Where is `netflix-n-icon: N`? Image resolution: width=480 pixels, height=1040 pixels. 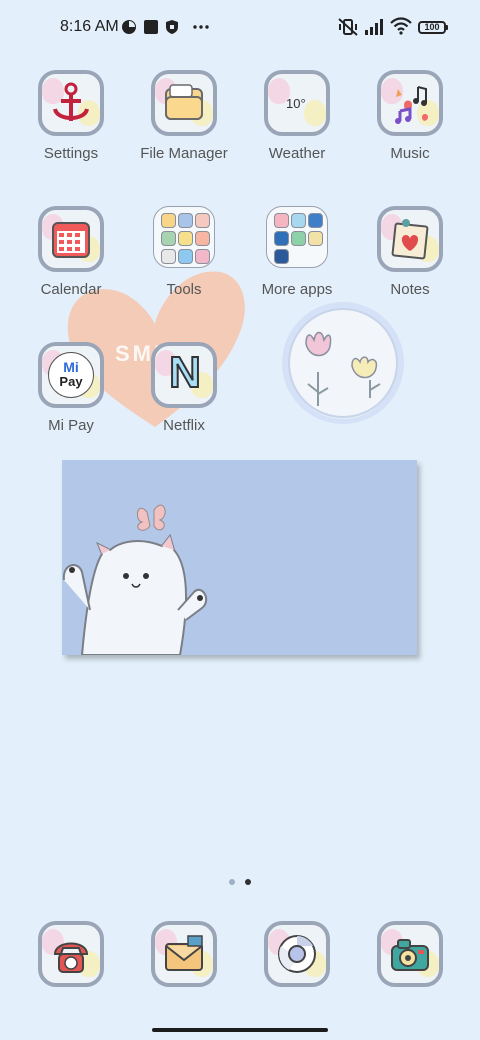 netflix-n-icon: N is located at coordinates (184, 375).